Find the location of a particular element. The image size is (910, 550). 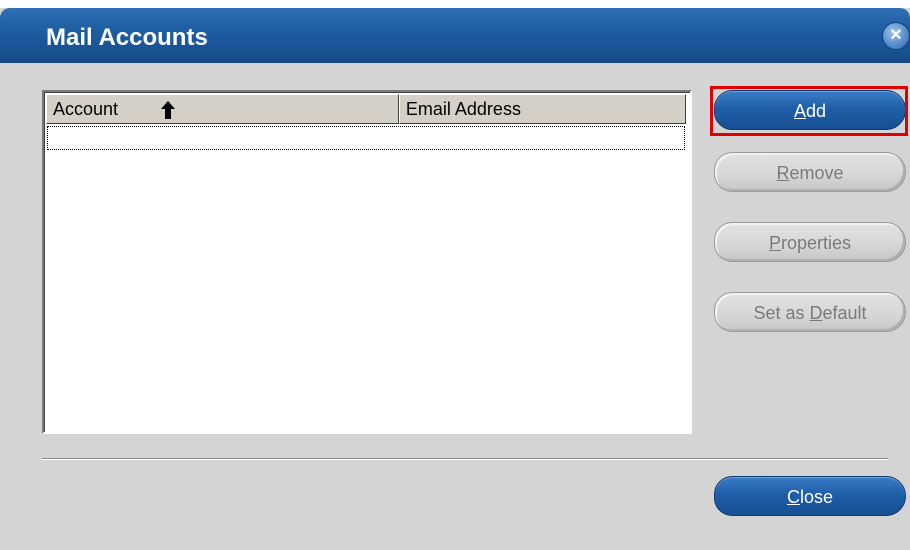

sort-ascending-icon is located at coordinates (168, 110).